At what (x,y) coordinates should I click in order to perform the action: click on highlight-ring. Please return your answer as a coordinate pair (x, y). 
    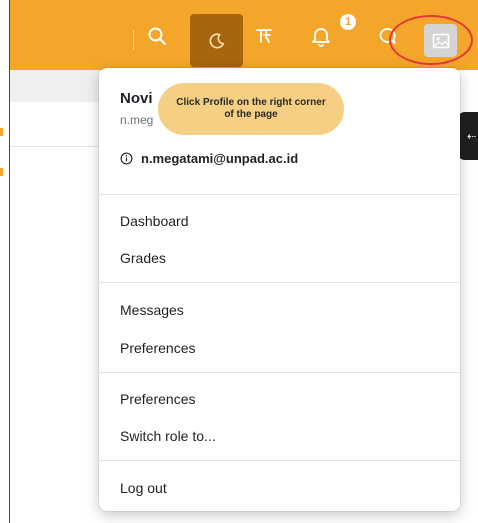
    Looking at the image, I should click on (431, 40).